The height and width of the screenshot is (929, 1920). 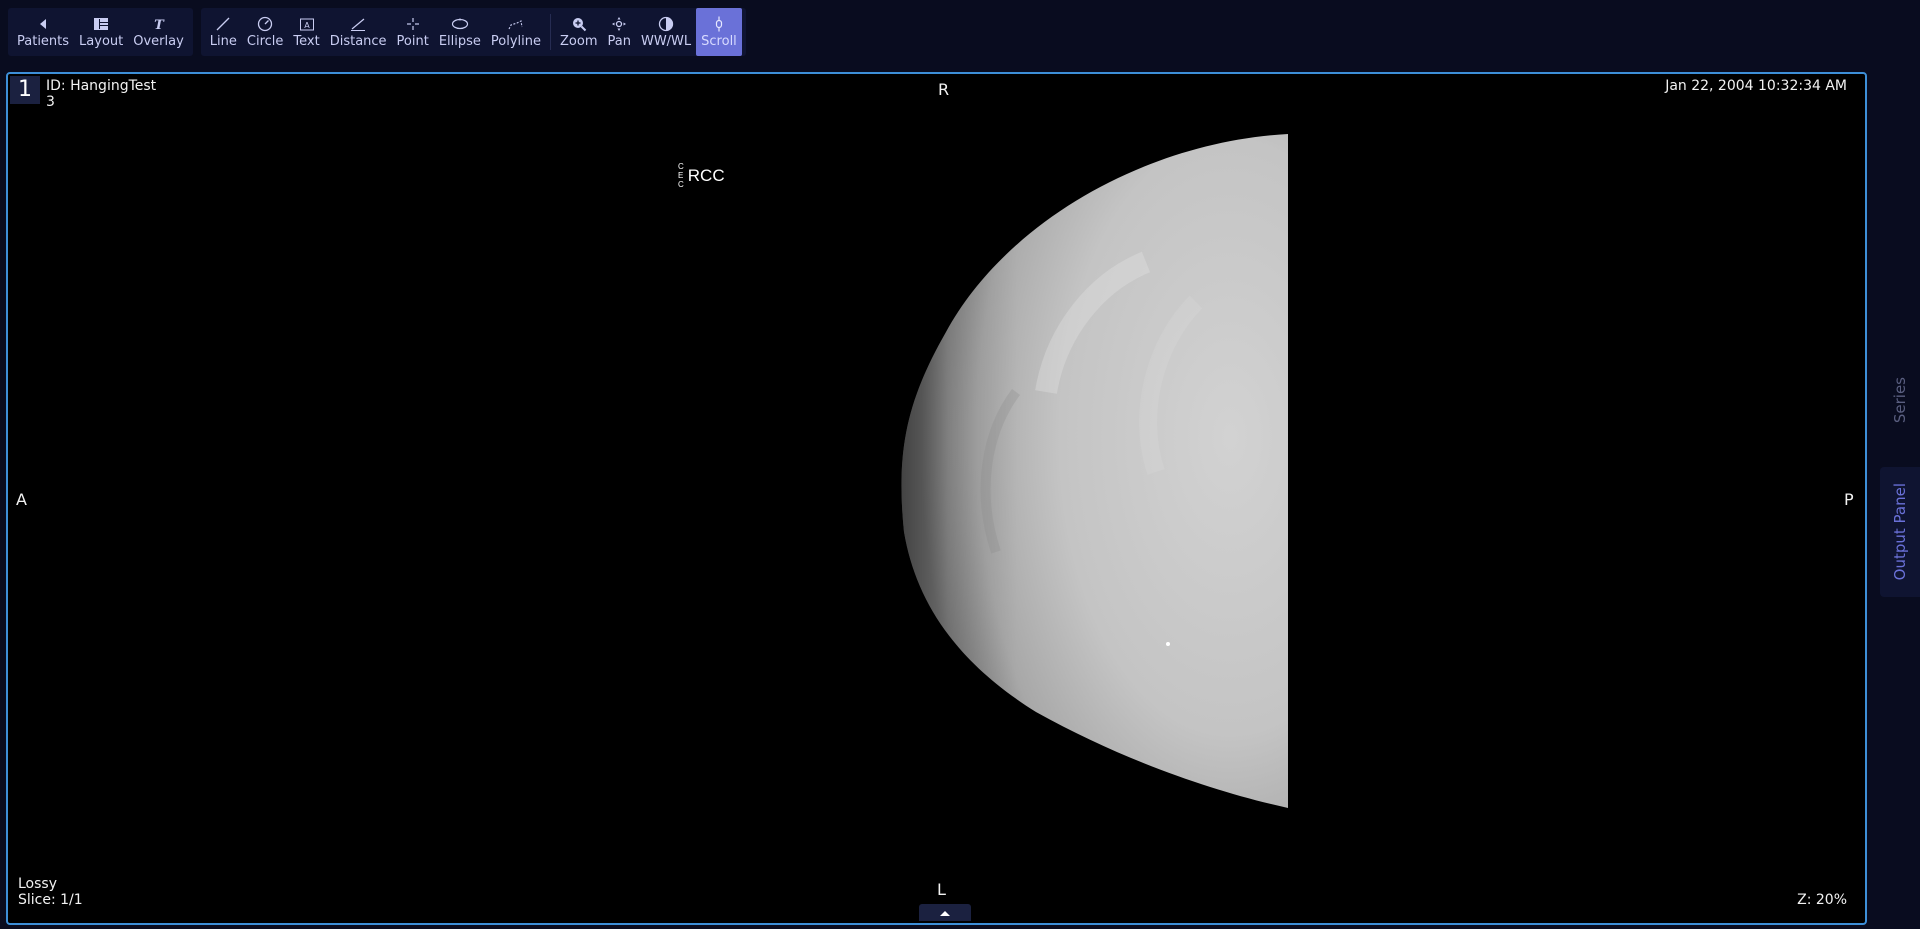 I want to click on slice-indicator: Slice: 1/1, so click(x=50, y=900).